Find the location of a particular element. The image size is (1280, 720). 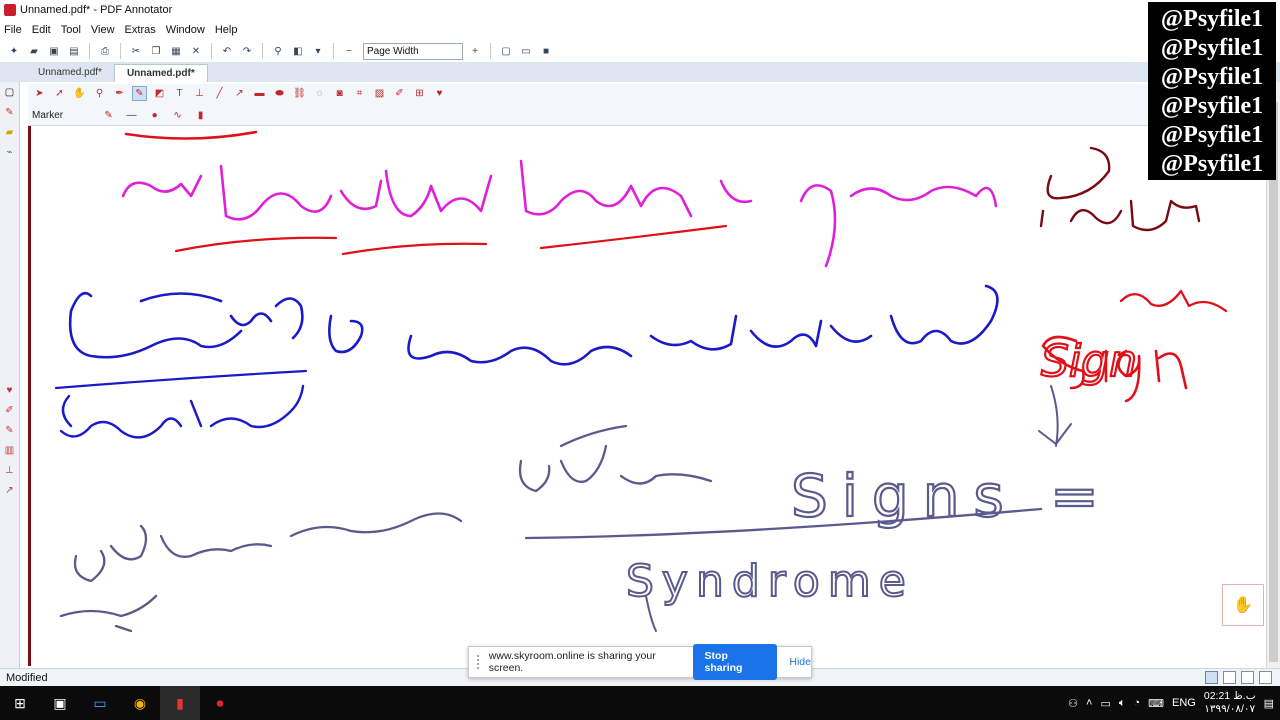

text-tool-icon: T is located at coordinates (179, 93).